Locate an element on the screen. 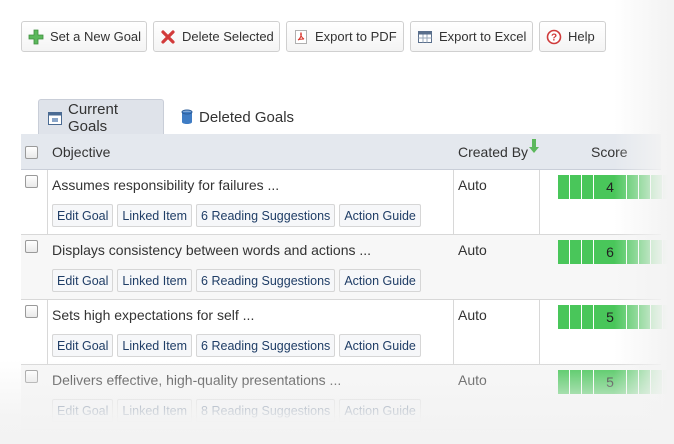 This screenshot has width=674, height=444. export-excel-label: Export to Excel is located at coordinates (483, 36).